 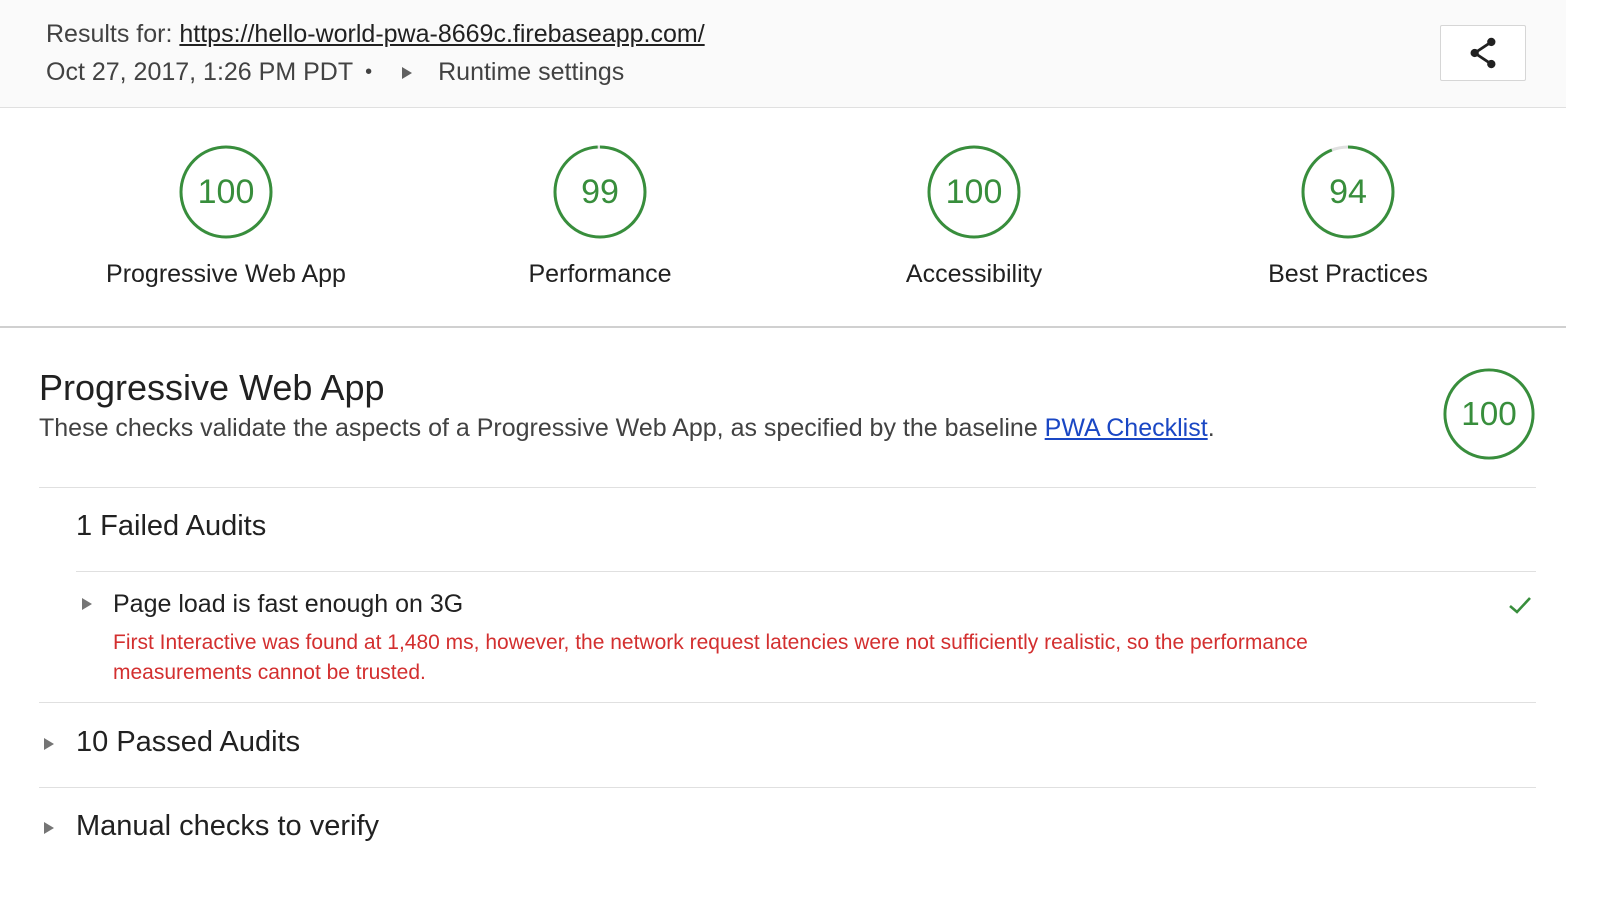 What do you see at coordinates (531, 72) in the screenshot?
I see `runtime-settings-toggle: Runtime settings` at bounding box center [531, 72].